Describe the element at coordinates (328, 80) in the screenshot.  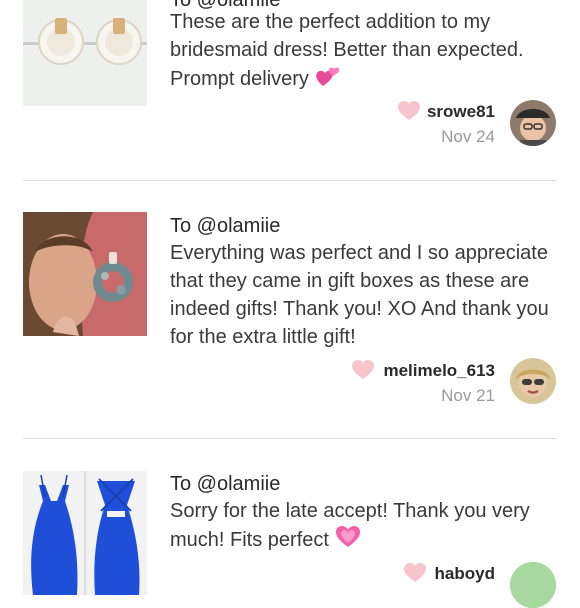
I see `two-hearts-emoji` at that location.